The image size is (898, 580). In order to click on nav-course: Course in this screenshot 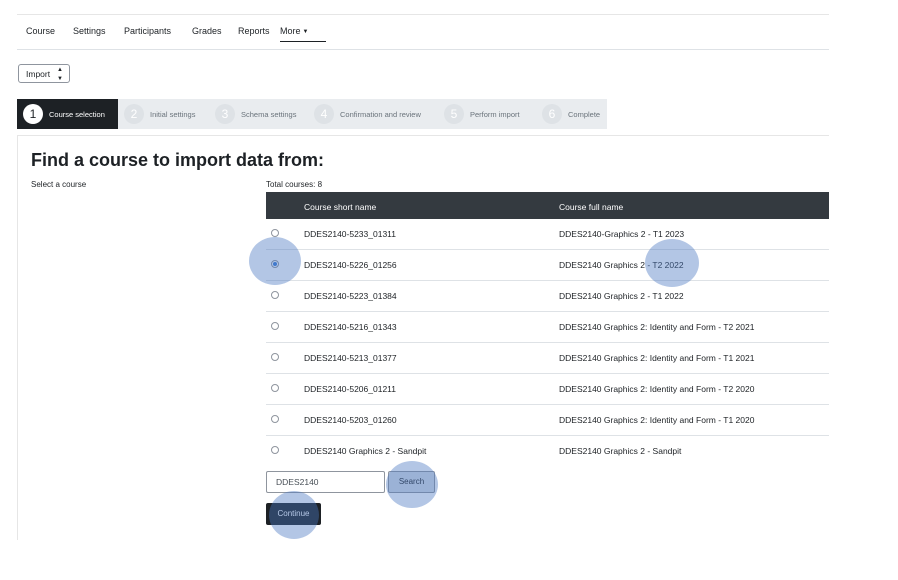, I will do `click(40, 31)`.